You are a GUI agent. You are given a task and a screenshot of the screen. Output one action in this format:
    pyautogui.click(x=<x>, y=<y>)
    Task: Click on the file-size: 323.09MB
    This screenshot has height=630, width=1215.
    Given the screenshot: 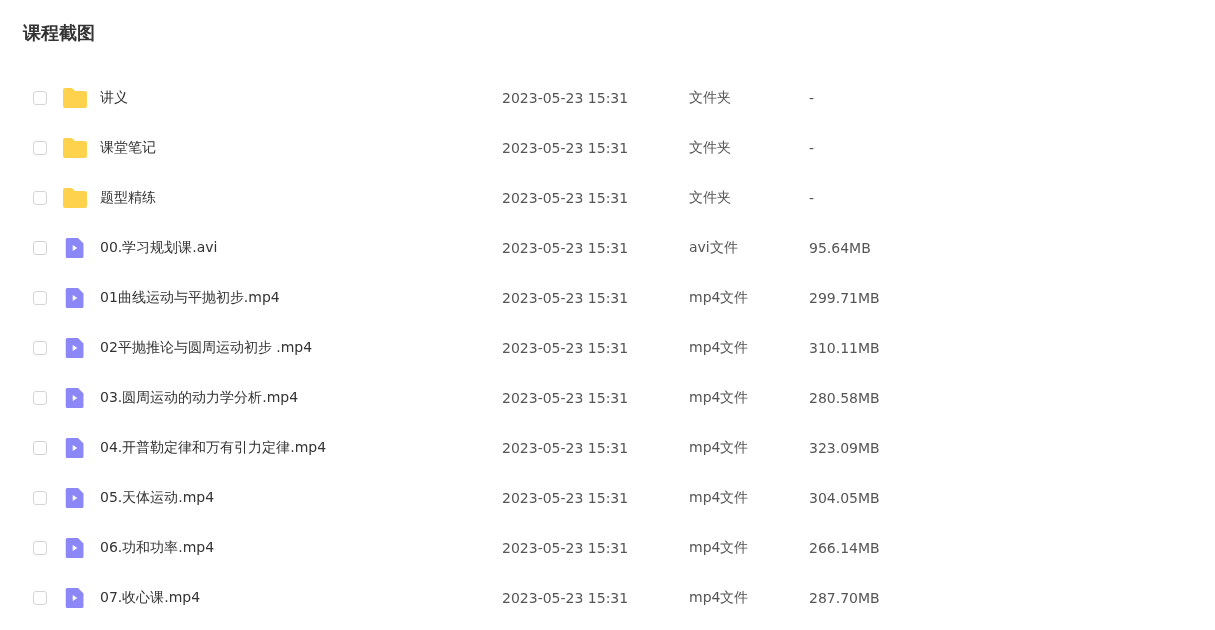 What is the action you would take?
    pyautogui.click(x=844, y=448)
    